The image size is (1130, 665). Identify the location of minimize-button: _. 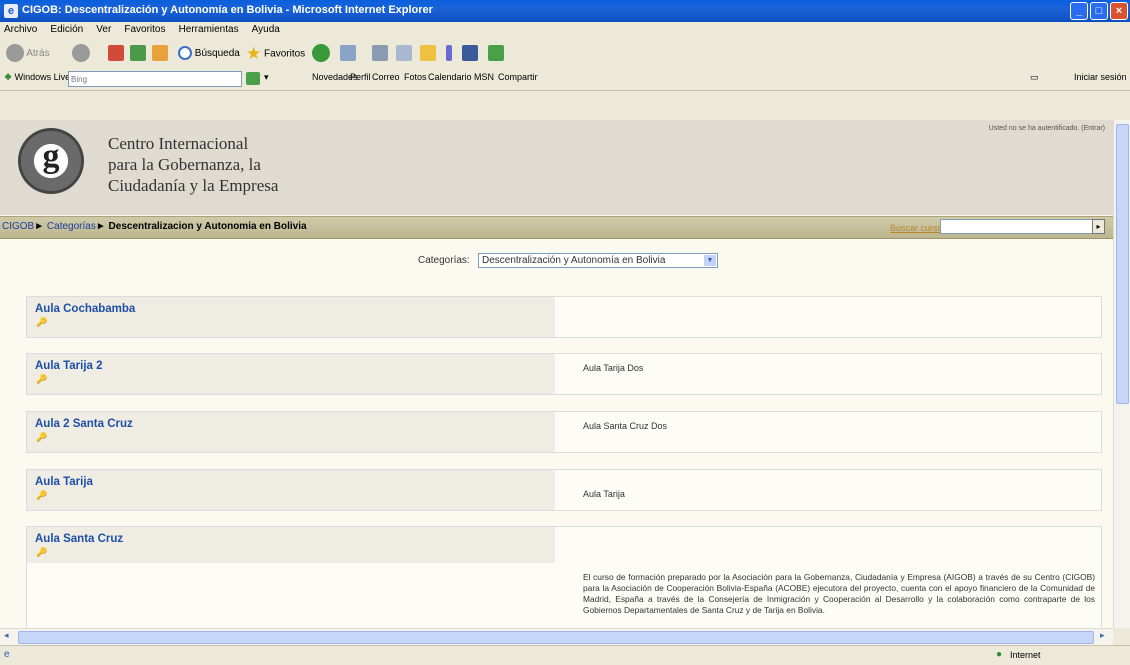
(1079, 11).